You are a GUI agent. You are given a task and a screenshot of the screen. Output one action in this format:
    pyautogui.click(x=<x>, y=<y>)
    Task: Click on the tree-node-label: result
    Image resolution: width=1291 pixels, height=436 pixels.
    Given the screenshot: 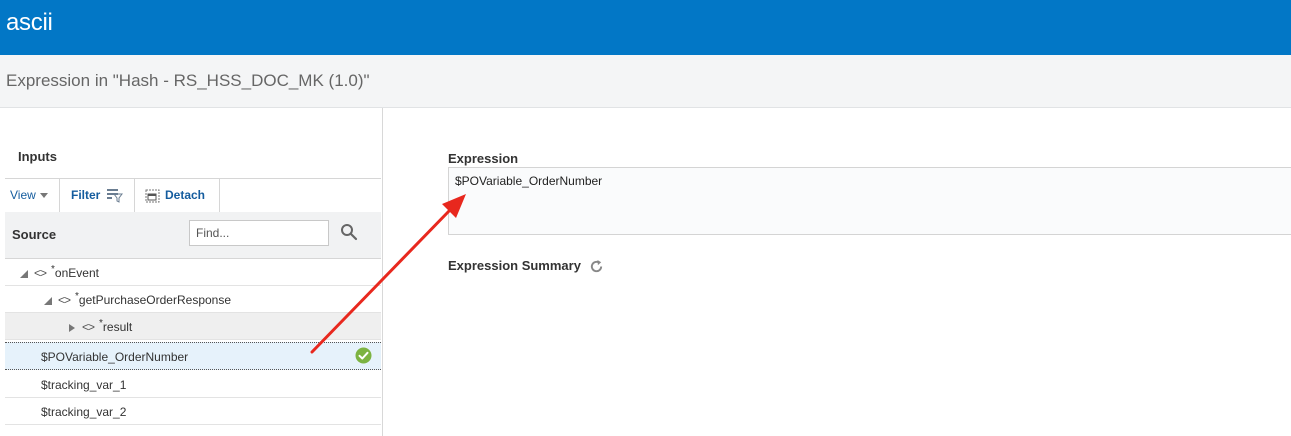 What is the action you would take?
    pyautogui.click(x=117, y=327)
    